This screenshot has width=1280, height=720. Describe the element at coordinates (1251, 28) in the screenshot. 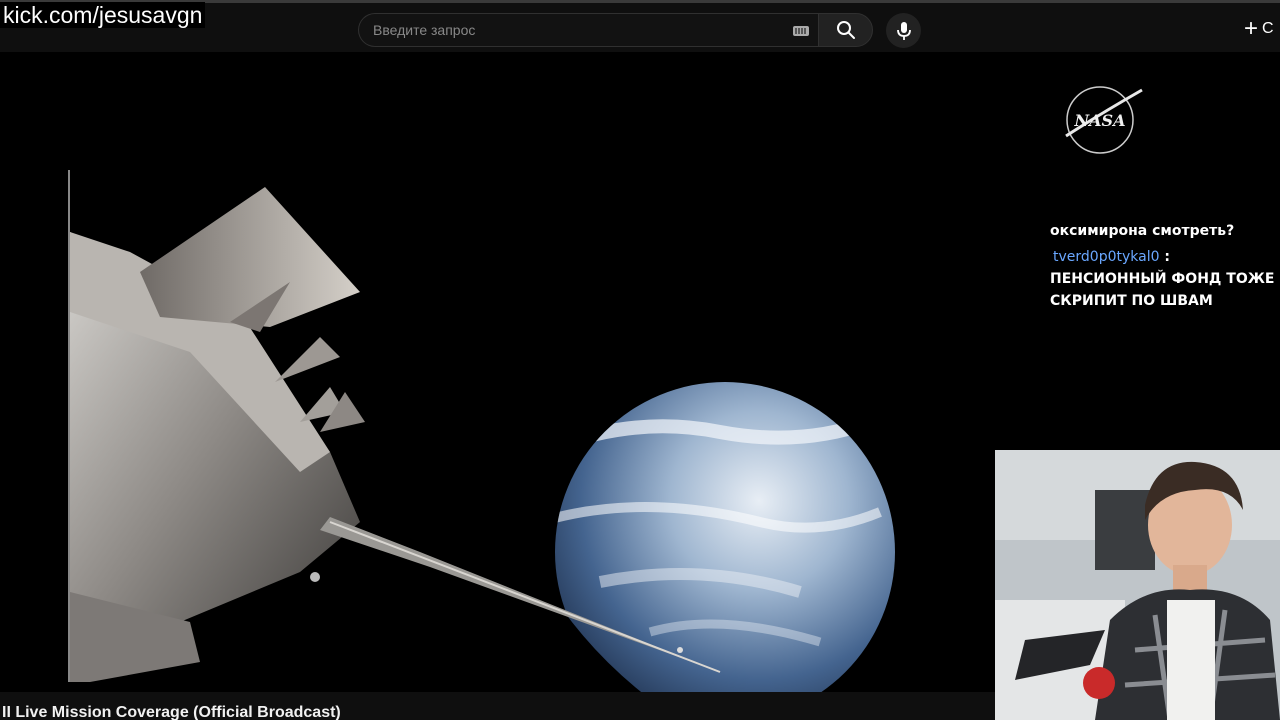

I see `plus-icon: +` at that location.